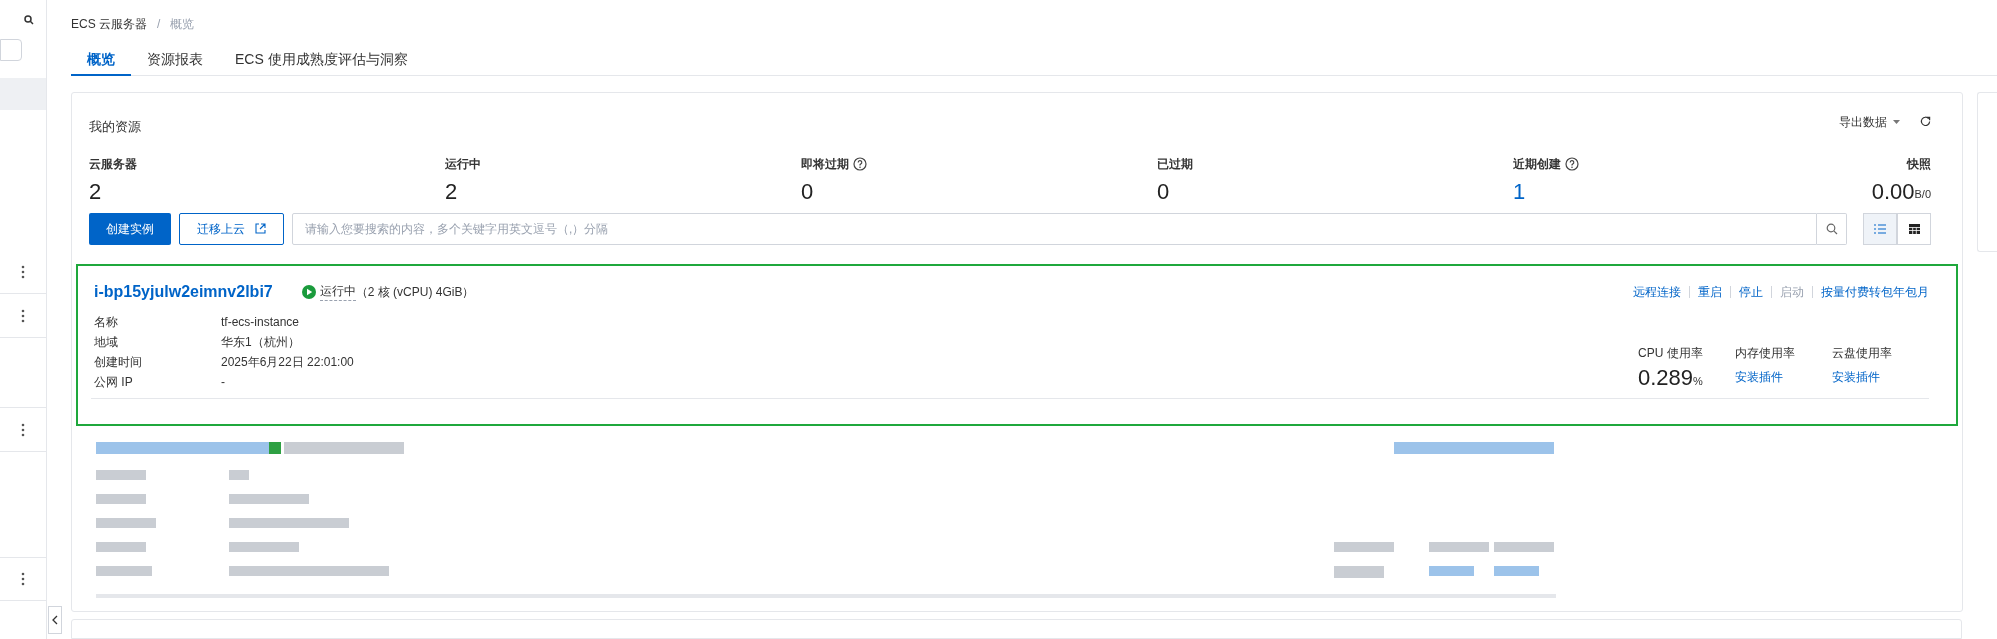 Image resolution: width=1997 pixels, height=639 pixels. What do you see at coordinates (1666, 377) in the screenshot?
I see `metric-value: 0.289` at bounding box center [1666, 377].